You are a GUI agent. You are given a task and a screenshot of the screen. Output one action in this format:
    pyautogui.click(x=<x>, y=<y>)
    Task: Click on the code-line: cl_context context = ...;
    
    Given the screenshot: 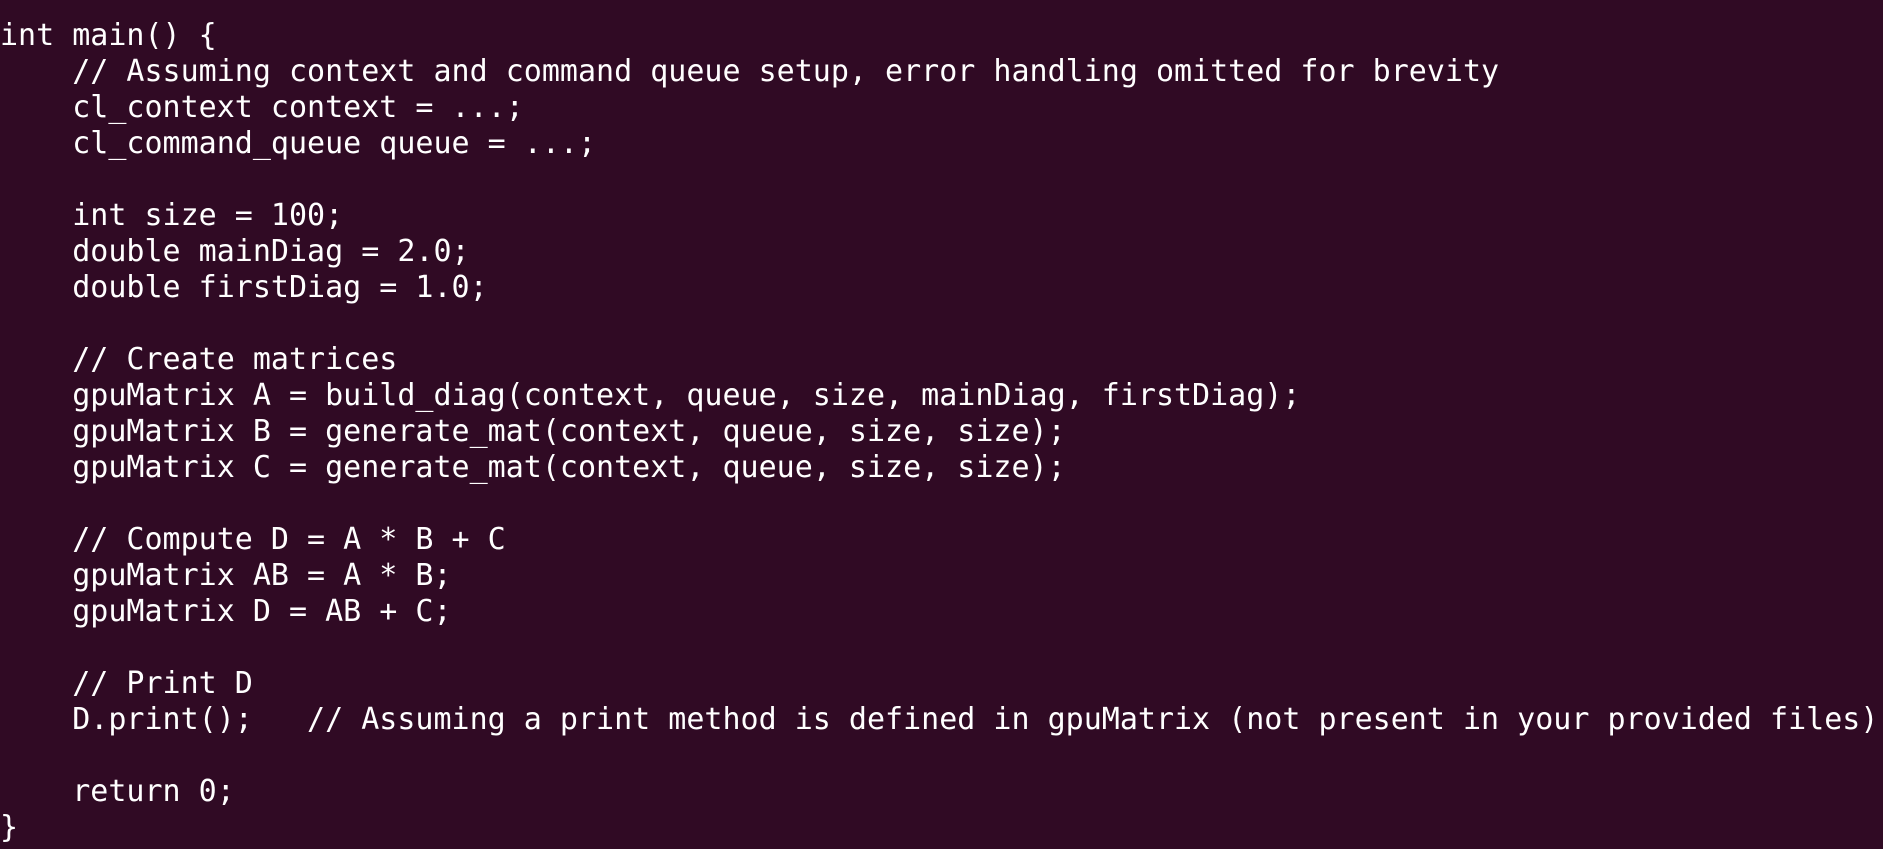 What is the action you would take?
    pyautogui.click(x=262, y=107)
    